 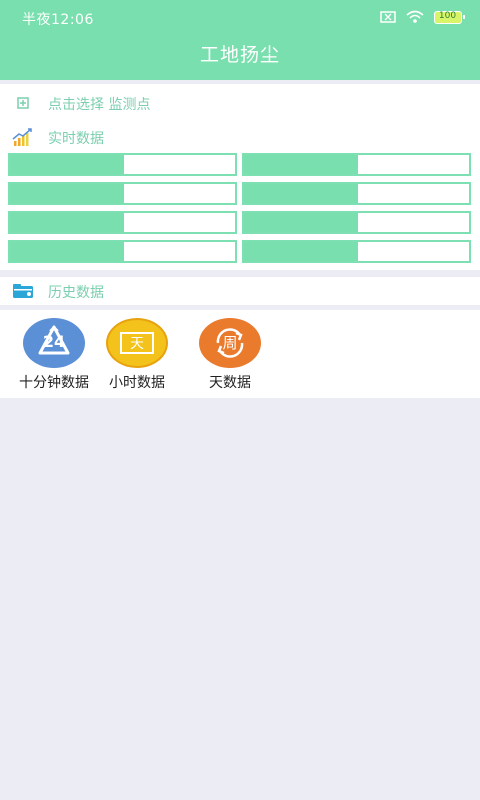 What do you see at coordinates (240, 291) in the screenshot?
I see `history-row: 历史数据` at bounding box center [240, 291].